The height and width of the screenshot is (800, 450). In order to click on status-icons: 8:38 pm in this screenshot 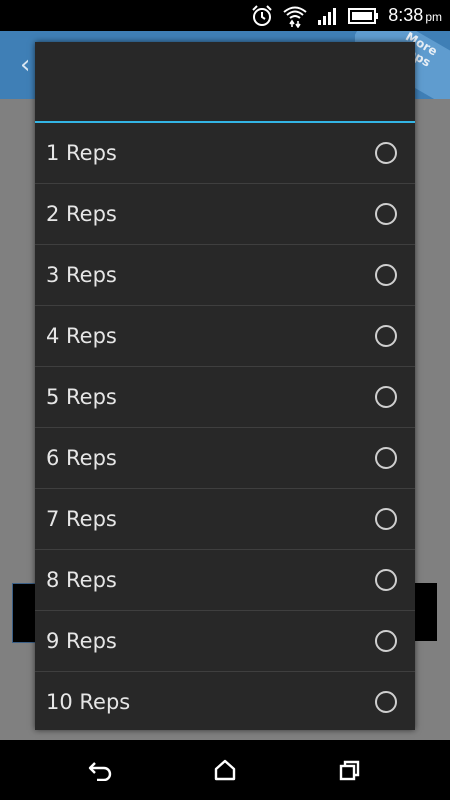, I will do `click(346, 15)`.